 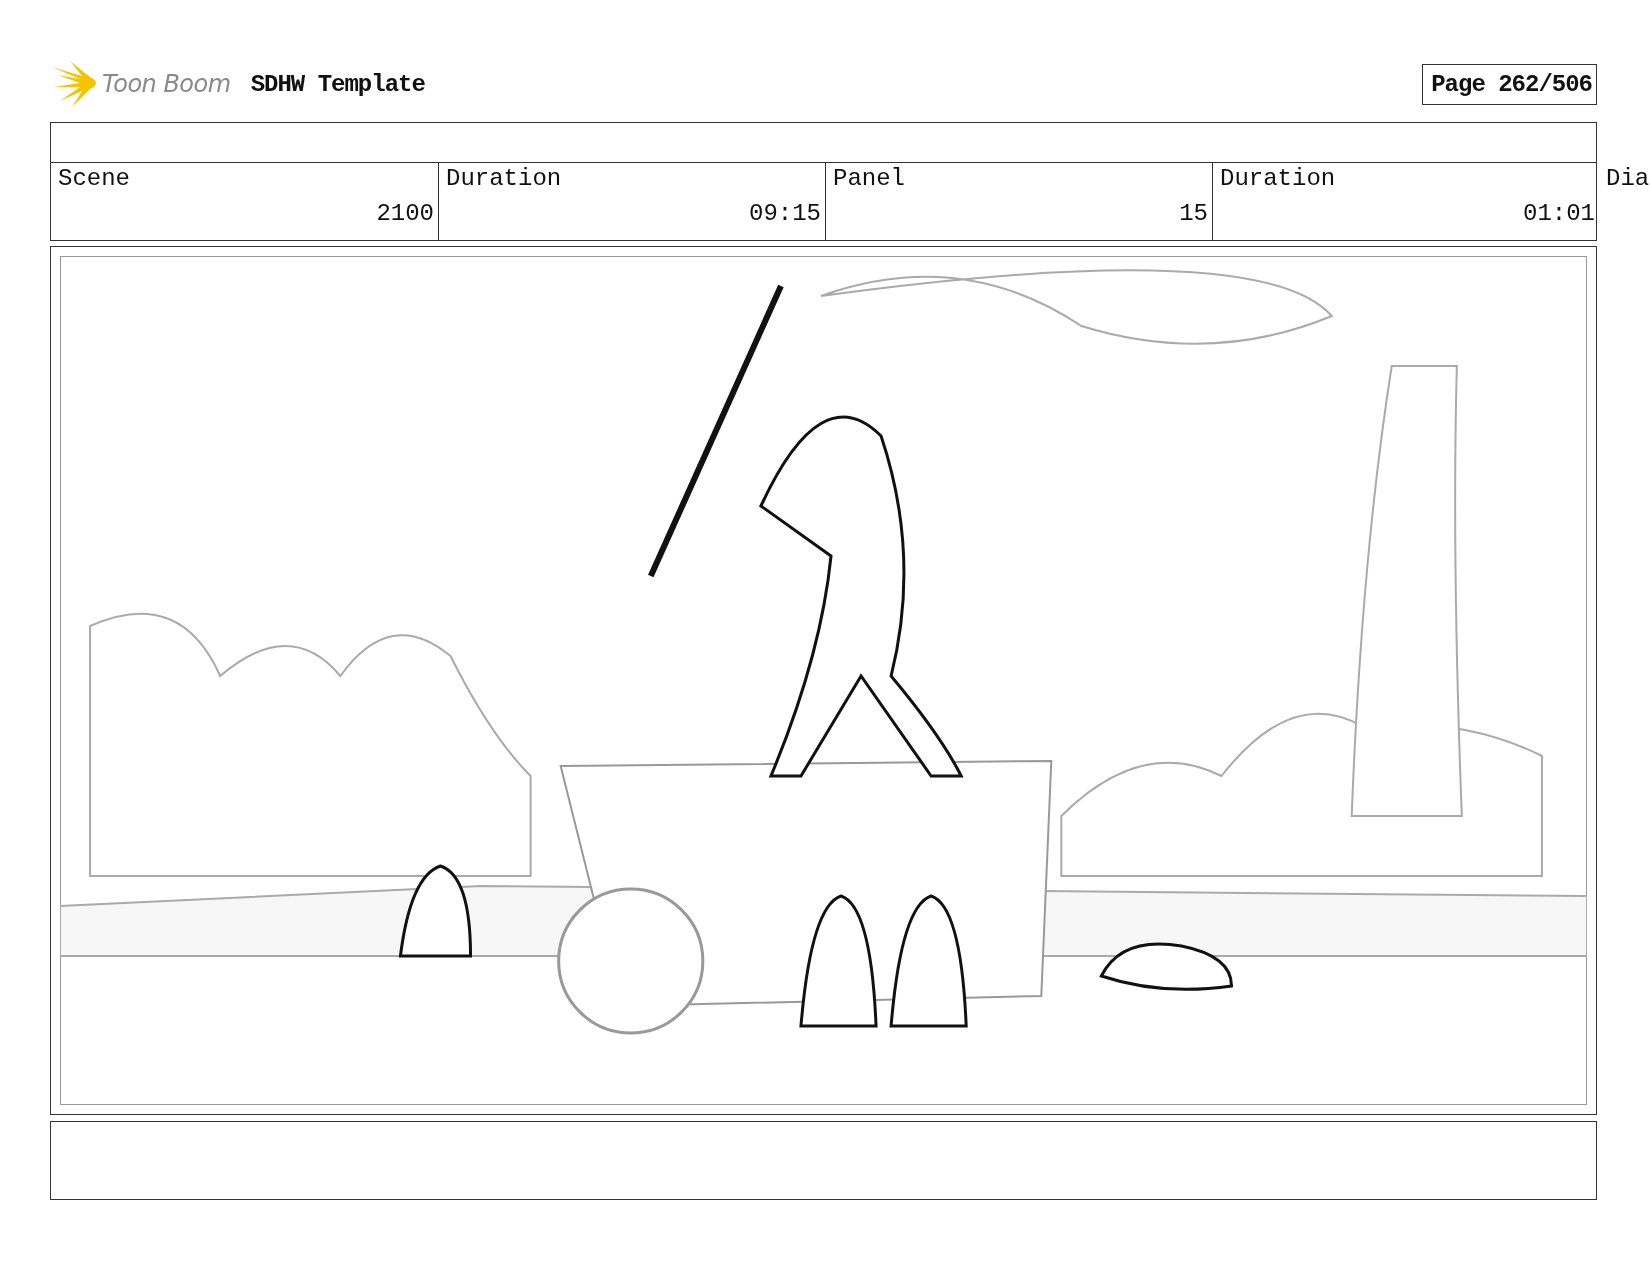 What do you see at coordinates (94, 178) in the screenshot?
I see `field-label: Scene` at bounding box center [94, 178].